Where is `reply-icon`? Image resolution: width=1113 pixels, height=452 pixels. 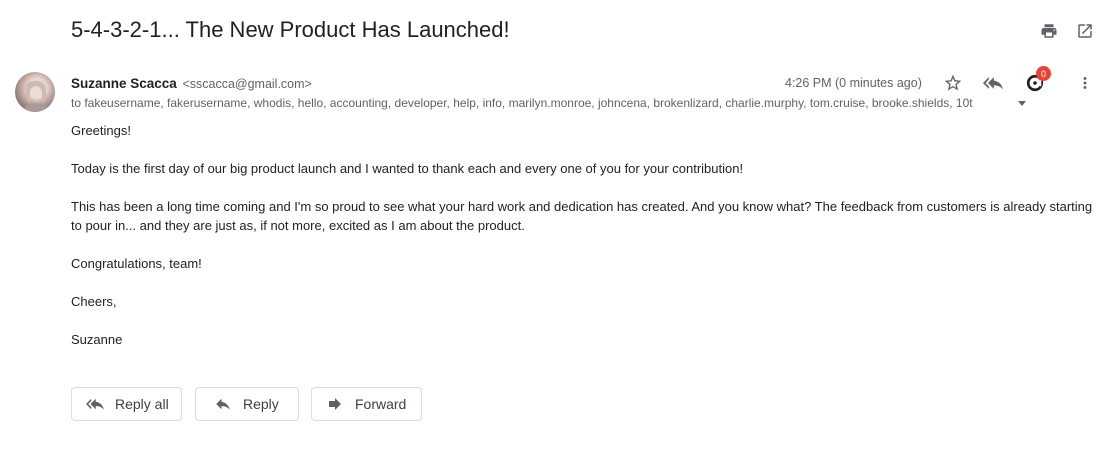
reply-icon is located at coordinates (223, 404).